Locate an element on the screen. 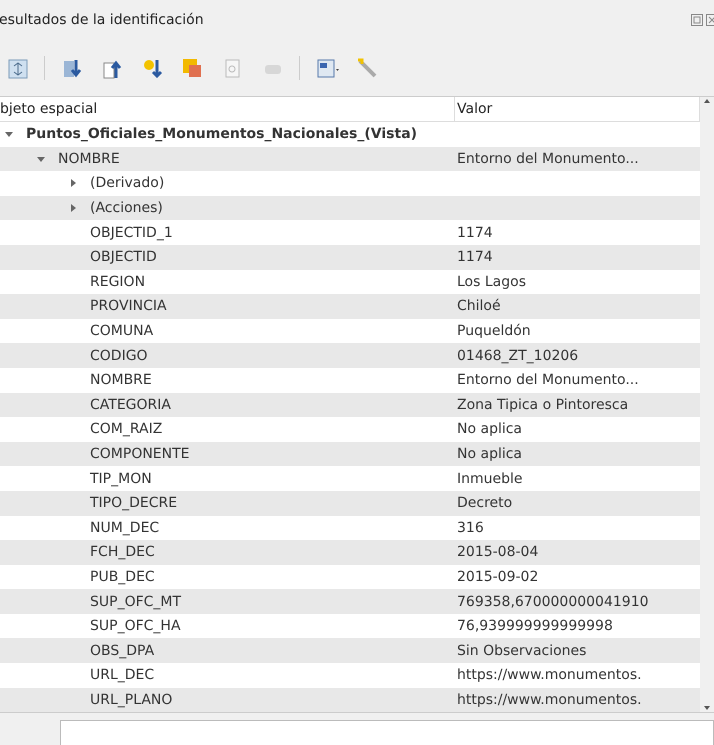 This screenshot has width=714, height=745. field-name: OBS_DPA is located at coordinates (122, 650).